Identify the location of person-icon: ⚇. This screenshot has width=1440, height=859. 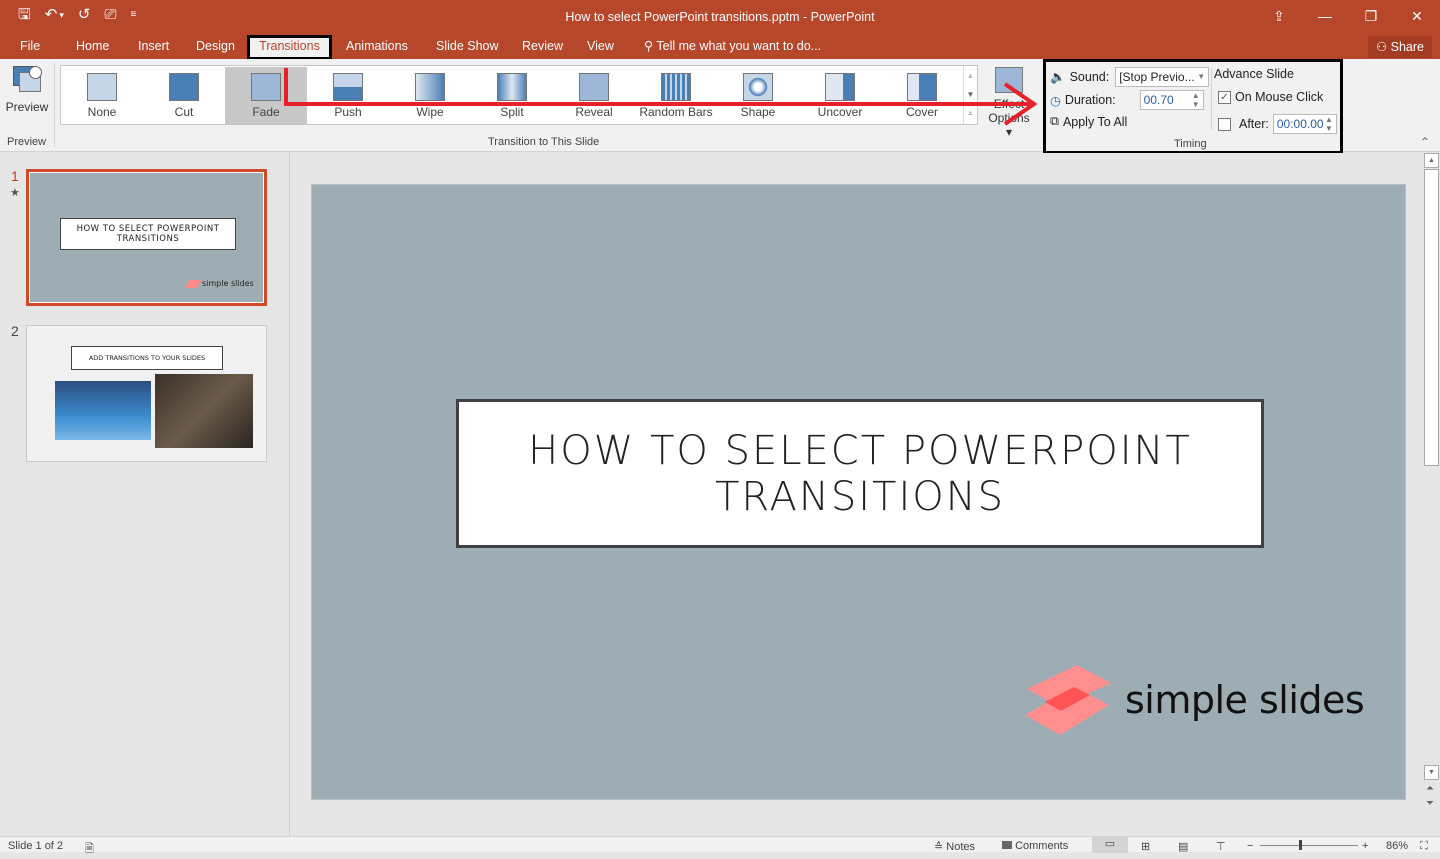
(1381, 47).